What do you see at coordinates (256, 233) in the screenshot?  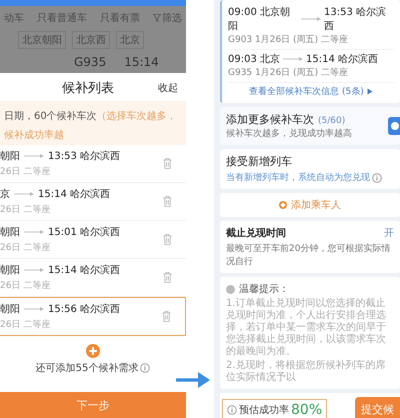 I see `card-title: 截止兑现时间` at bounding box center [256, 233].